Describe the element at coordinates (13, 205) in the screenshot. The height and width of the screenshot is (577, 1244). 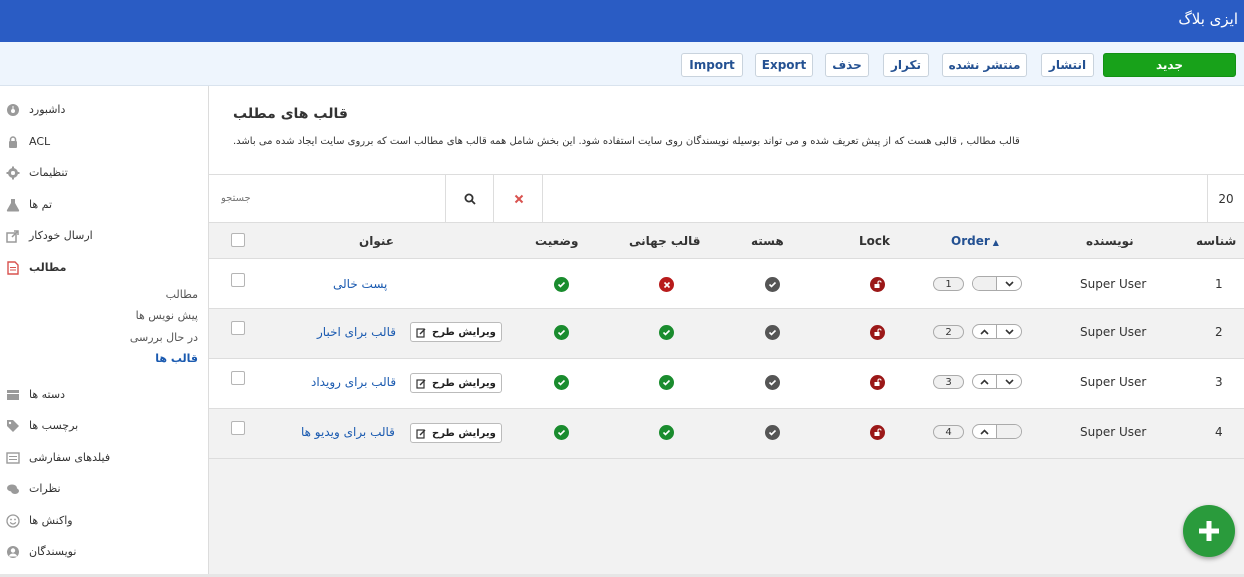
I see `flask-icon` at that location.